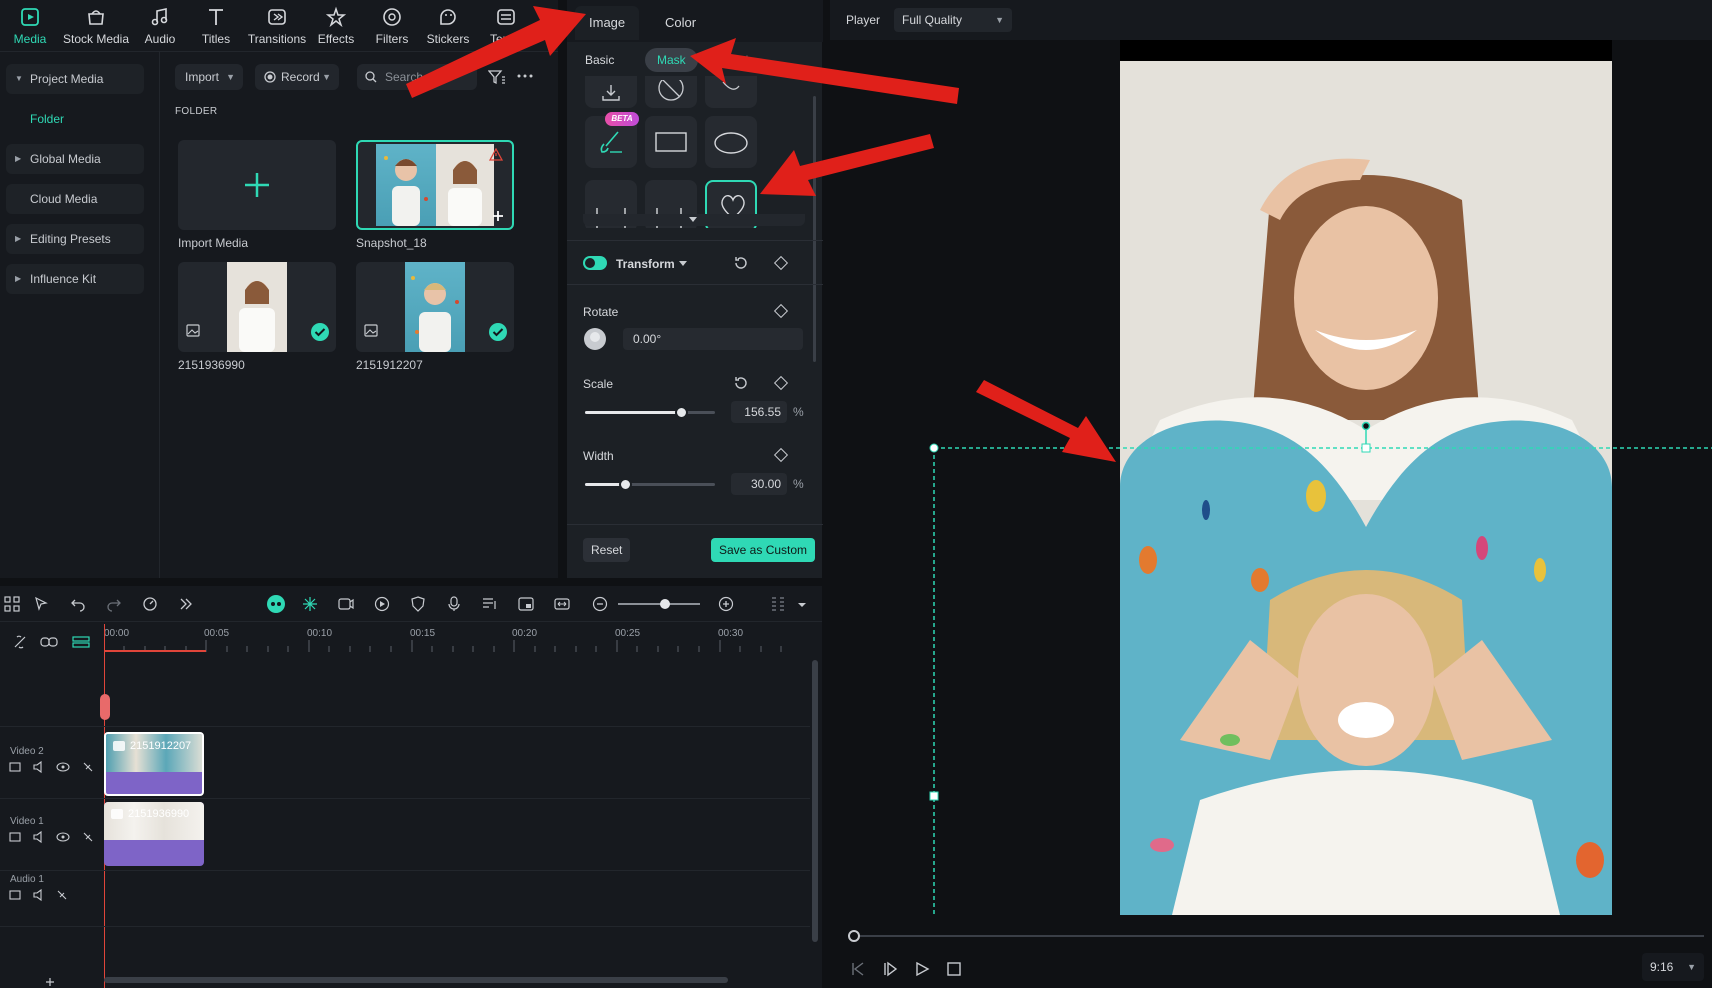 This screenshot has height=988, width=1712. Describe the element at coordinates (954, 969) in the screenshot. I see `stop-icon` at that location.